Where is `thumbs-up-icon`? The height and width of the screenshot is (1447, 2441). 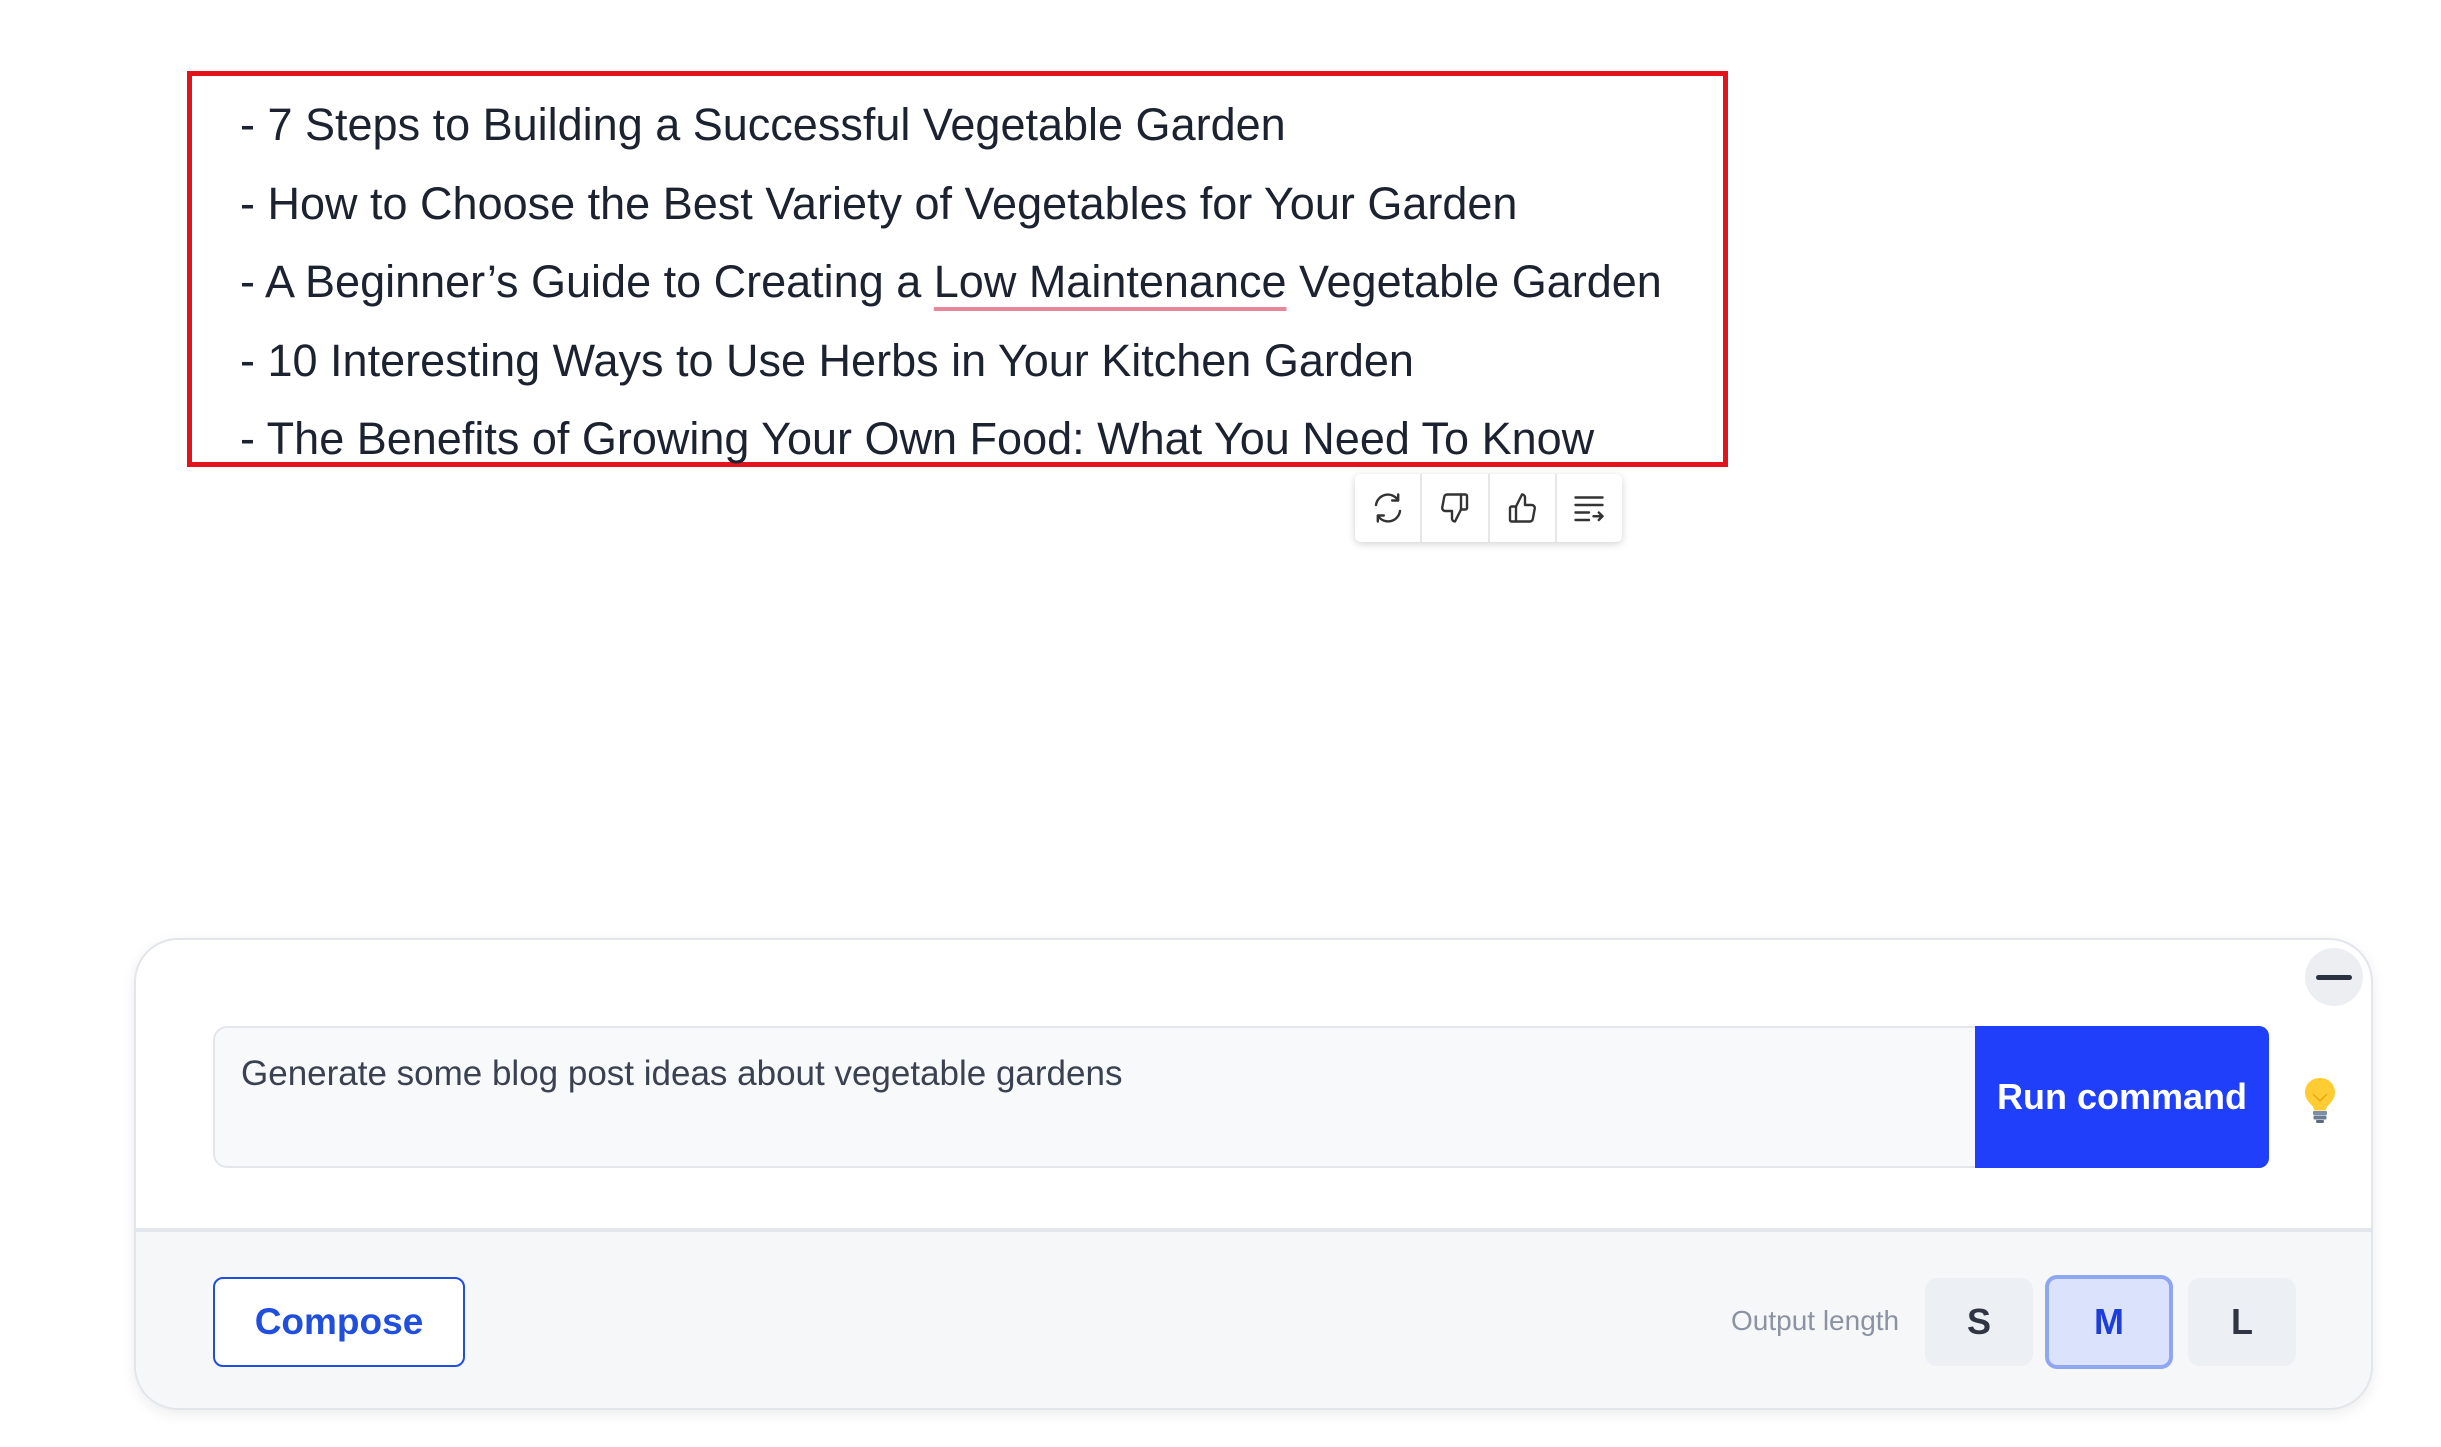
thumbs-up-icon is located at coordinates (1522, 508).